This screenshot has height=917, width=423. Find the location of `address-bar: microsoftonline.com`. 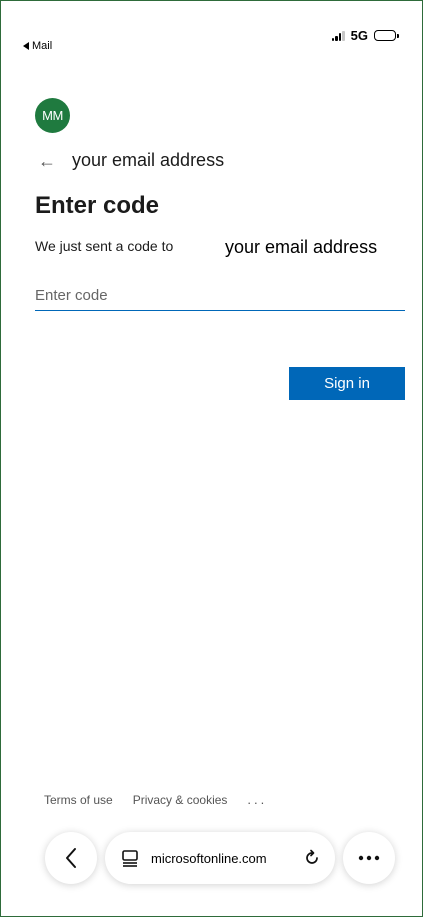

address-bar: microsoftonline.com is located at coordinates (220, 858).